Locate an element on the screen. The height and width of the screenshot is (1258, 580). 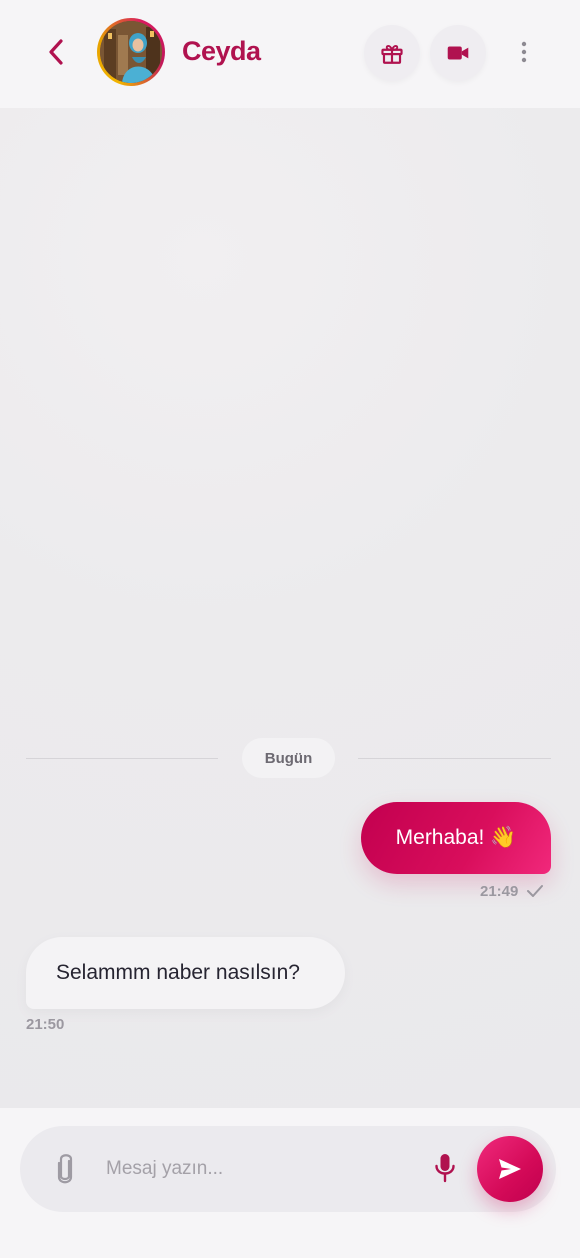
outgoing-message-meta: 21:49 is located at coordinates (512, 891).